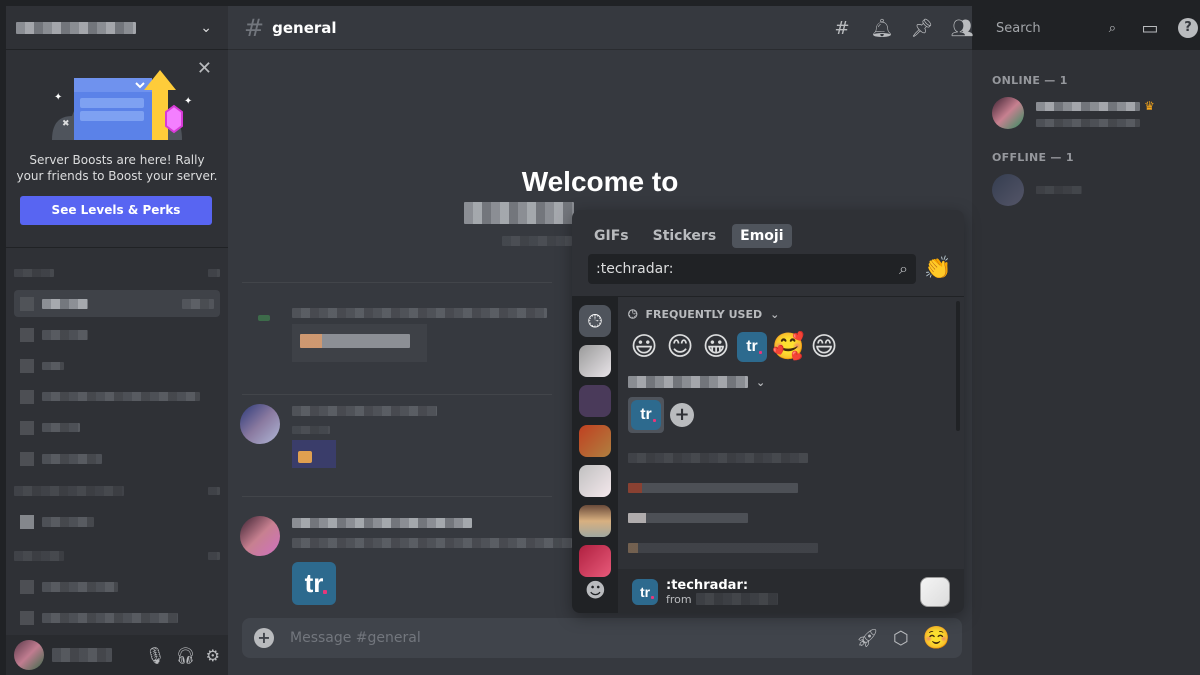 The image size is (1200, 675). I want to click on emoji-search-input, so click(748, 269).